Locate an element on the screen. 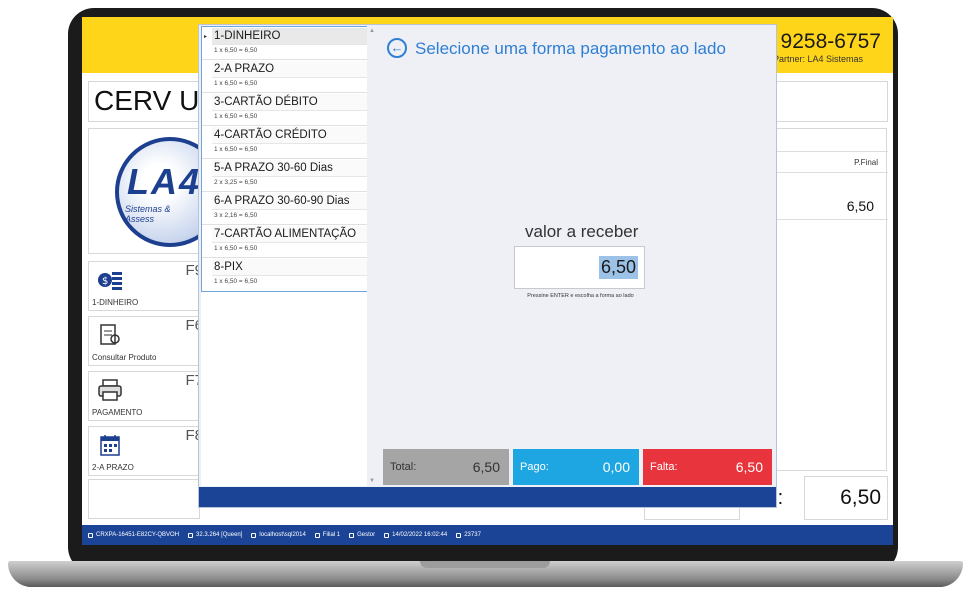  status-version: 32.3.264 [Queen] is located at coordinates (215, 535).